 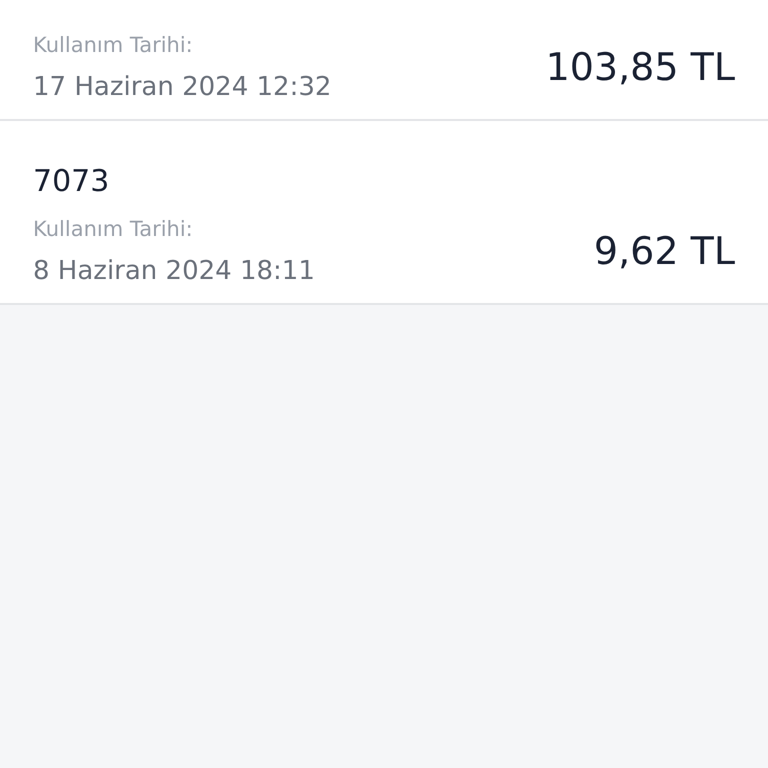 What do you see at coordinates (174, 271) in the screenshot?
I see `usage-date: 8 Haziran 2024 18:11` at bounding box center [174, 271].